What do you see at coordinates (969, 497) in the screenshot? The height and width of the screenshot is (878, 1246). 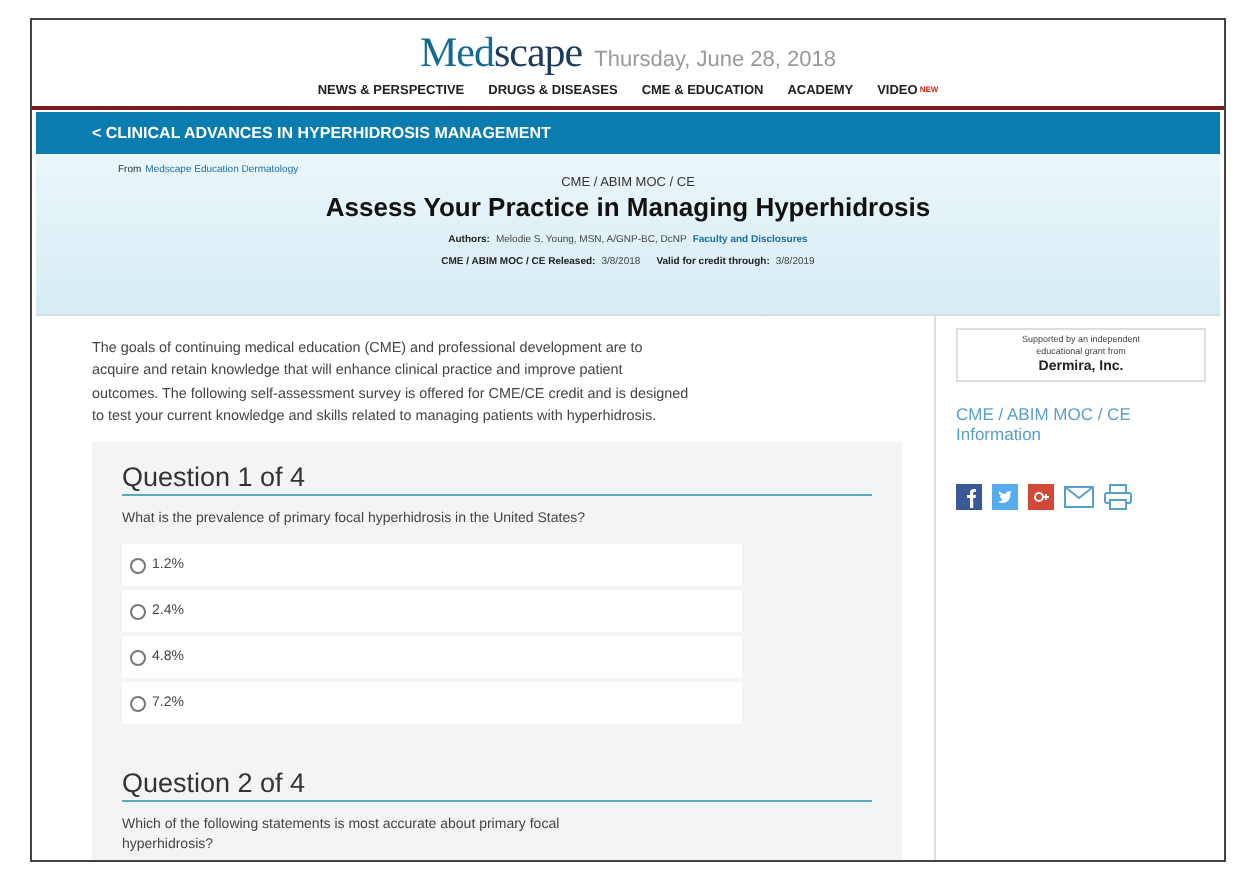 I see `facebook-icon` at bounding box center [969, 497].